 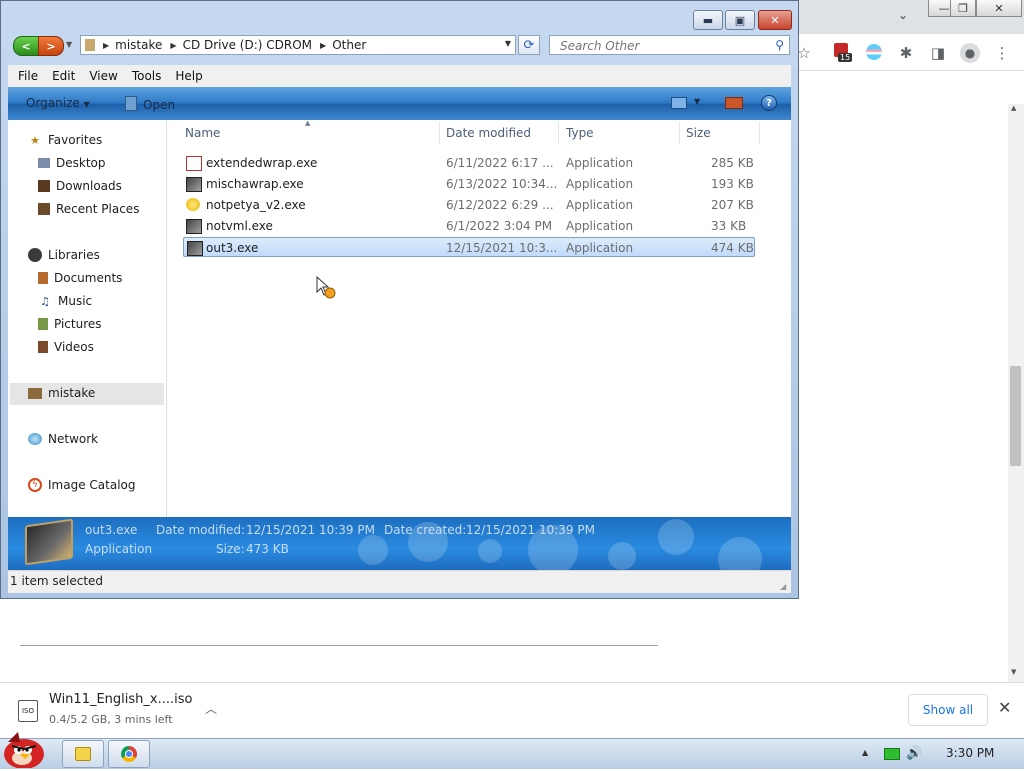 What do you see at coordinates (349, 45) in the screenshot?
I see `breadcrumb-other: Other` at bounding box center [349, 45].